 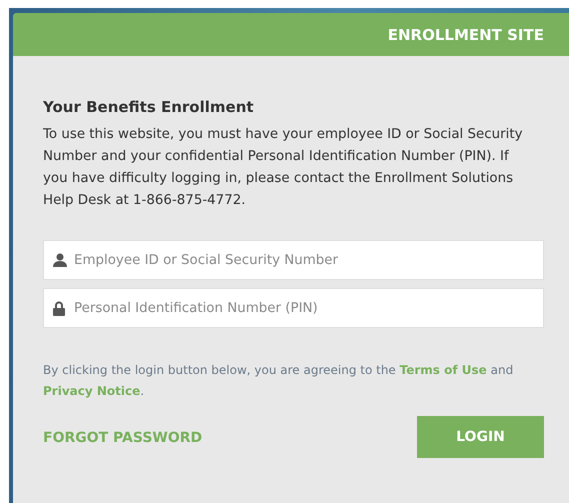 I want to click on lock-icon, so click(x=59, y=308).